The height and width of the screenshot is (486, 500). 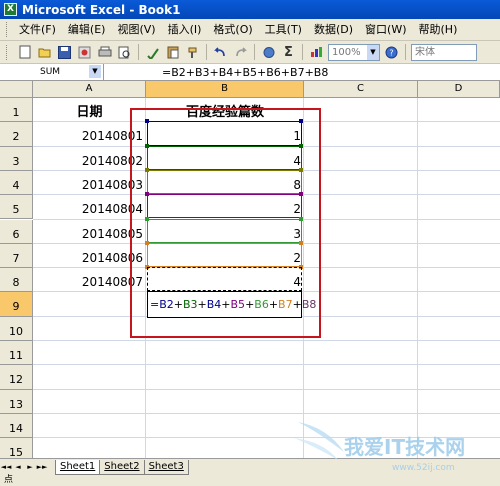 I want to click on column-header-c: C, so click(x=361, y=89).